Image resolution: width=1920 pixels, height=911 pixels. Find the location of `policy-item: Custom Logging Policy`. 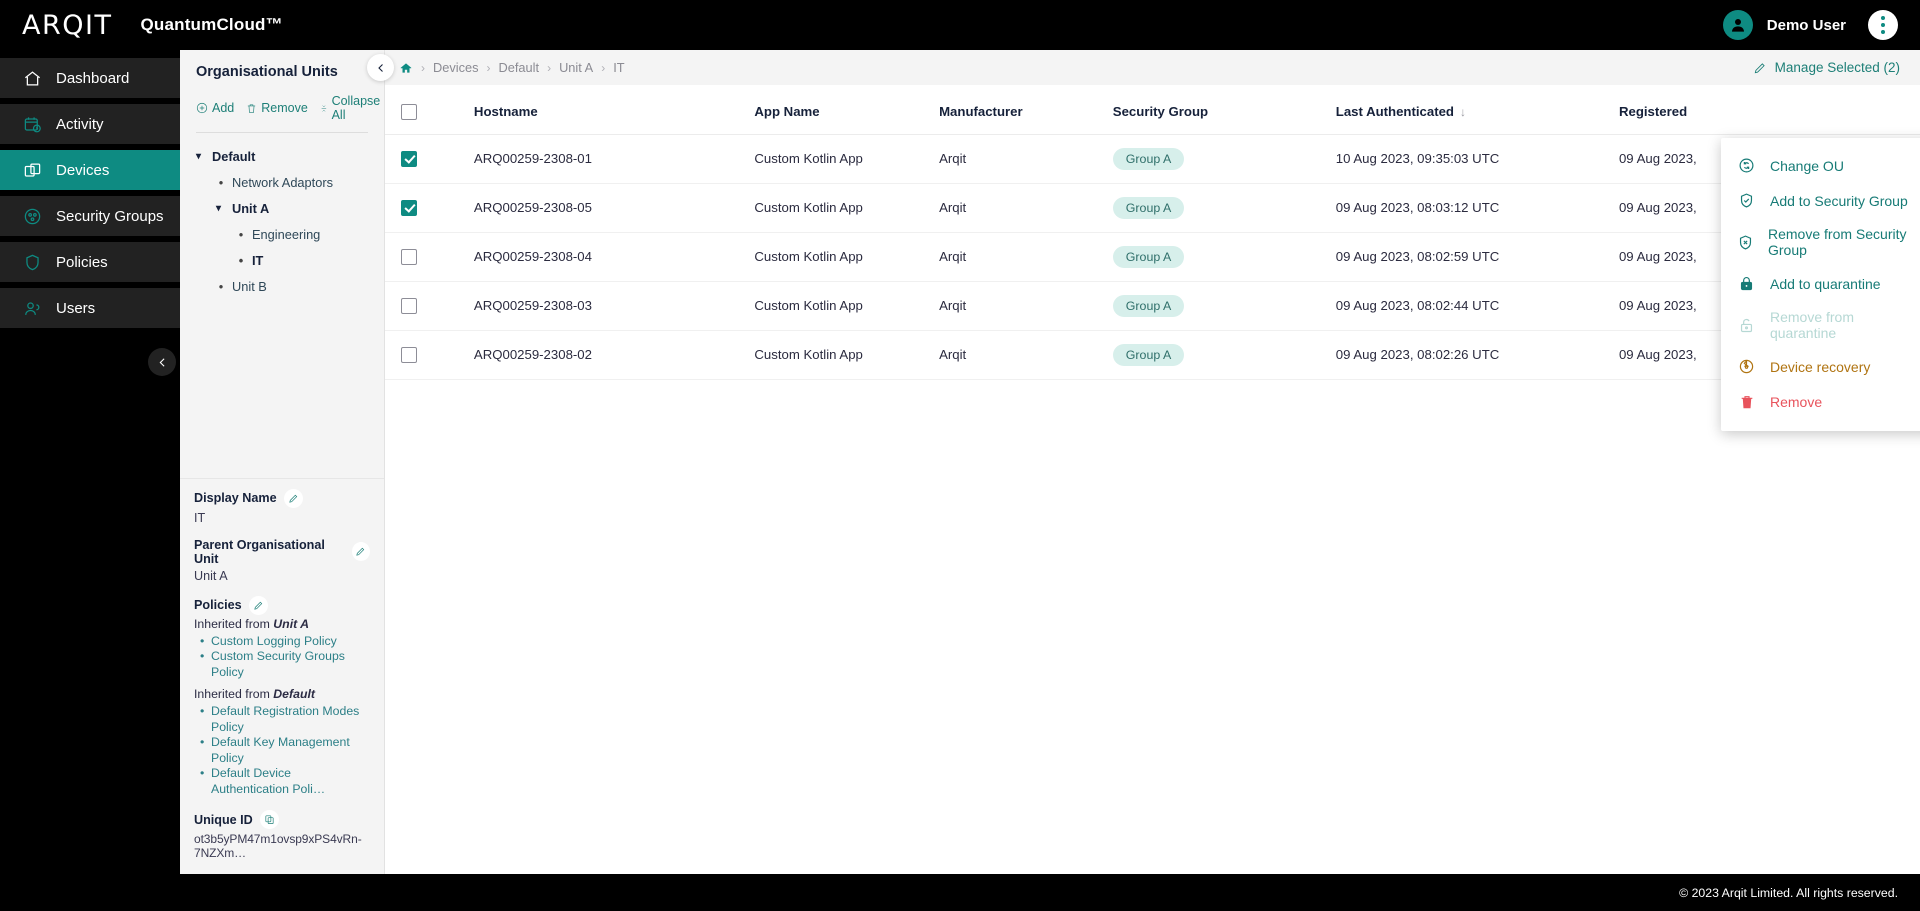

policy-item: Custom Logging Policy is located at coordinates (285, 642).